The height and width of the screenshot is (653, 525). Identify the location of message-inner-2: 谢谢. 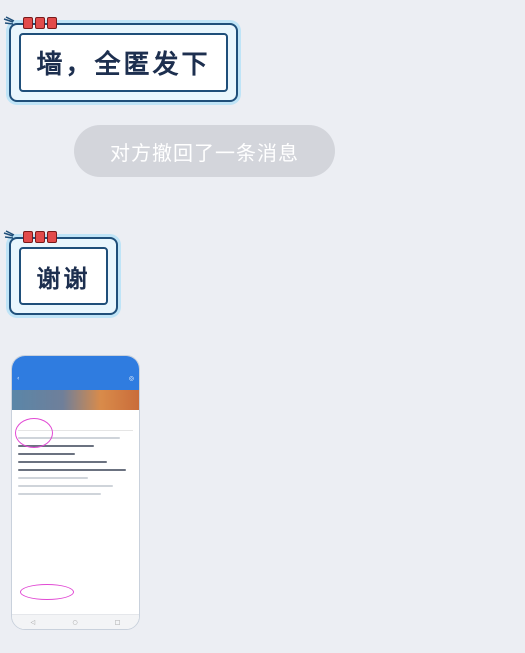
(63, 276).